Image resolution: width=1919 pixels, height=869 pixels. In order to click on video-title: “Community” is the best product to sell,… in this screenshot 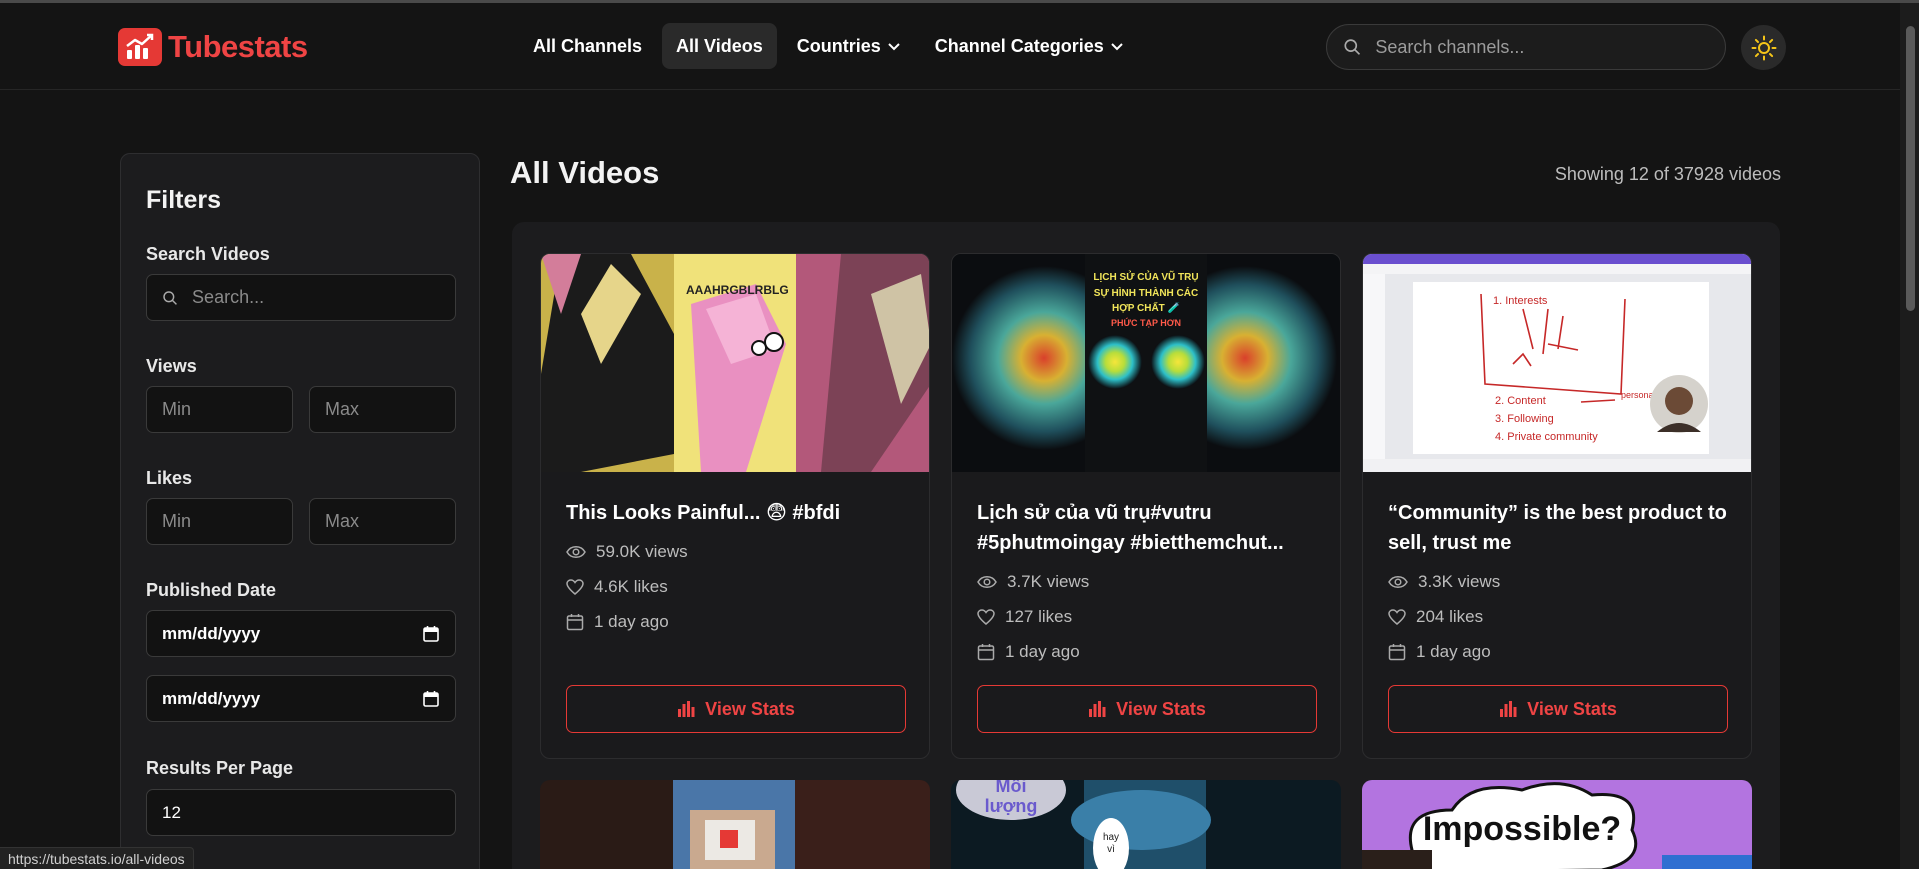, I will do `click(1560, 528)`.